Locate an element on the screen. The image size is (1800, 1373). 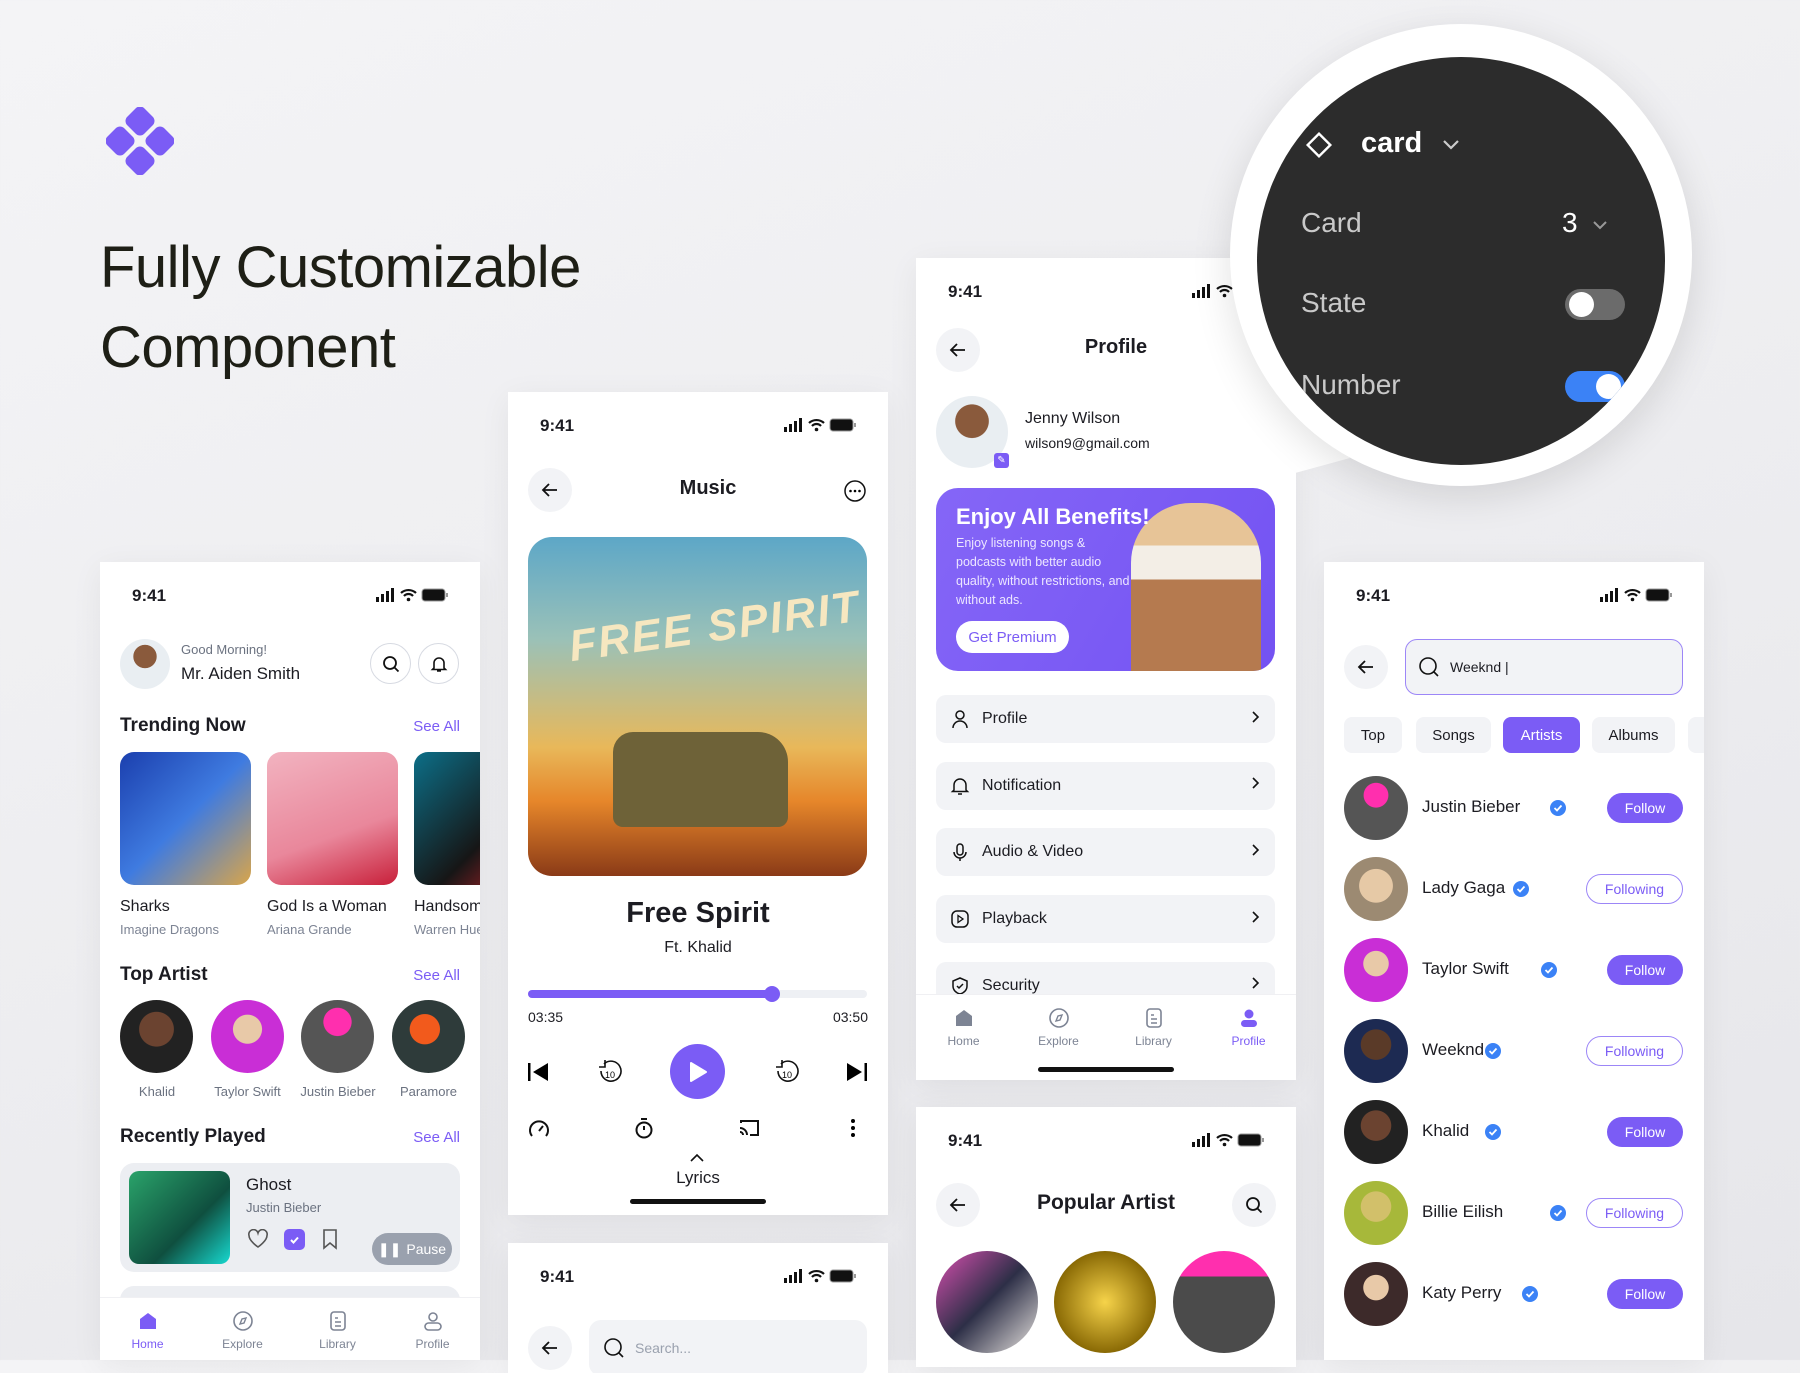
nav-label: Profile is located at coordinates (1248, 1041).